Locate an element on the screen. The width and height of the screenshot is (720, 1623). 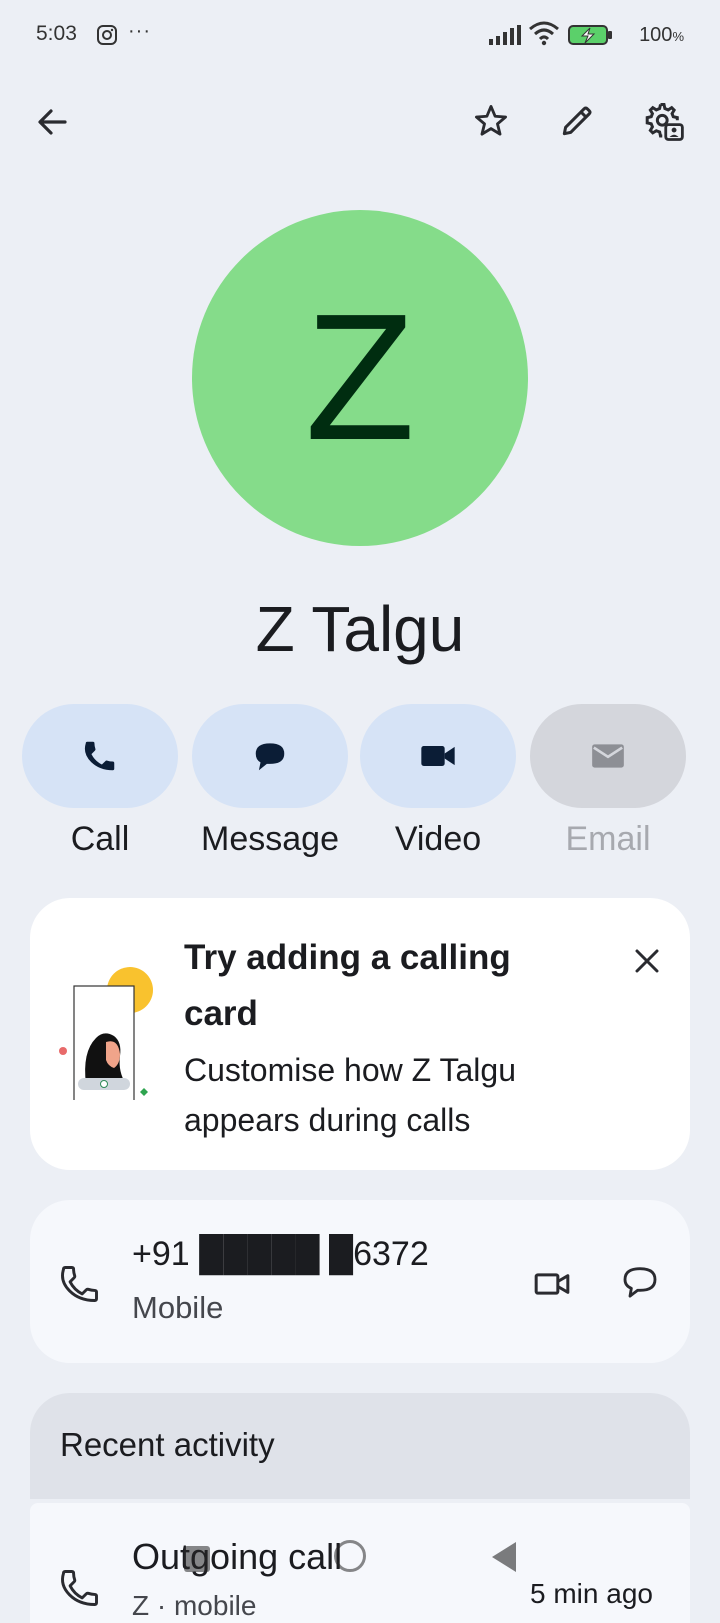
message-outline-icon is located at coordinates (640, 1282).